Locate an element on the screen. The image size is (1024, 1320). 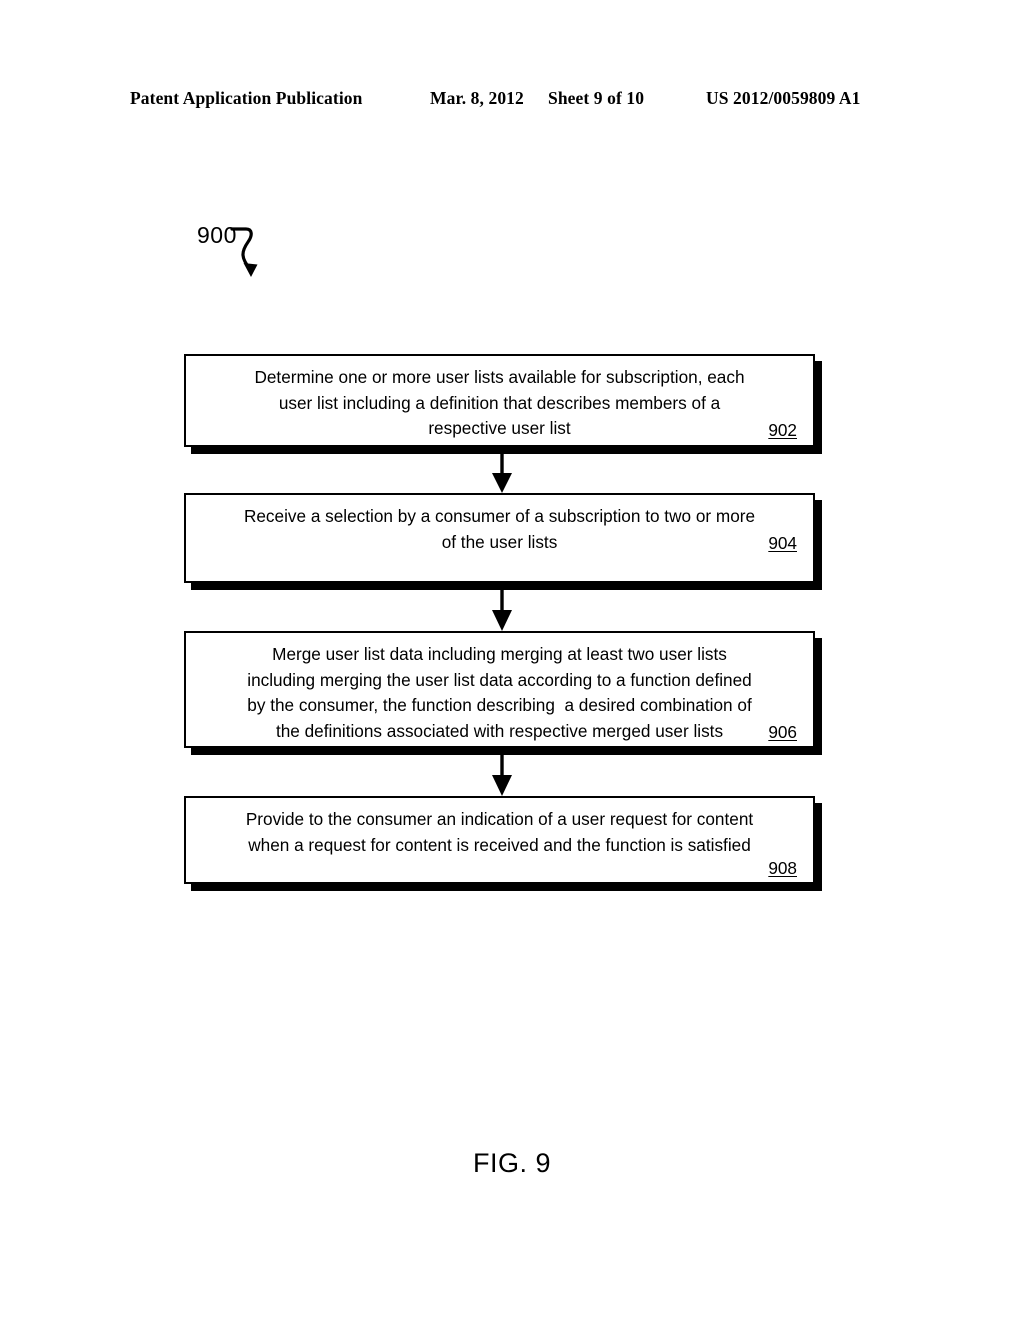
figure-caption: FIG. 9 is located at coordinates (511, 1163).